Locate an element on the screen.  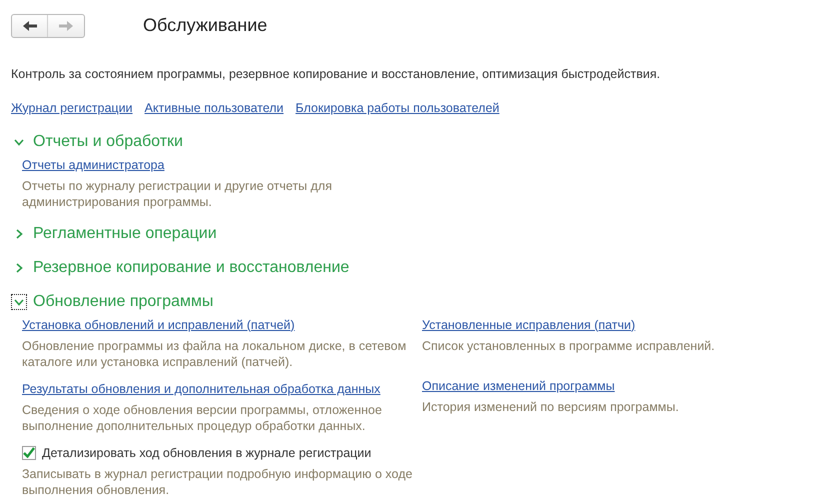
description-text: Отчеты по журналу регистрации и другие отчеты для администрирования программы. is located at coordinates (177, 194).